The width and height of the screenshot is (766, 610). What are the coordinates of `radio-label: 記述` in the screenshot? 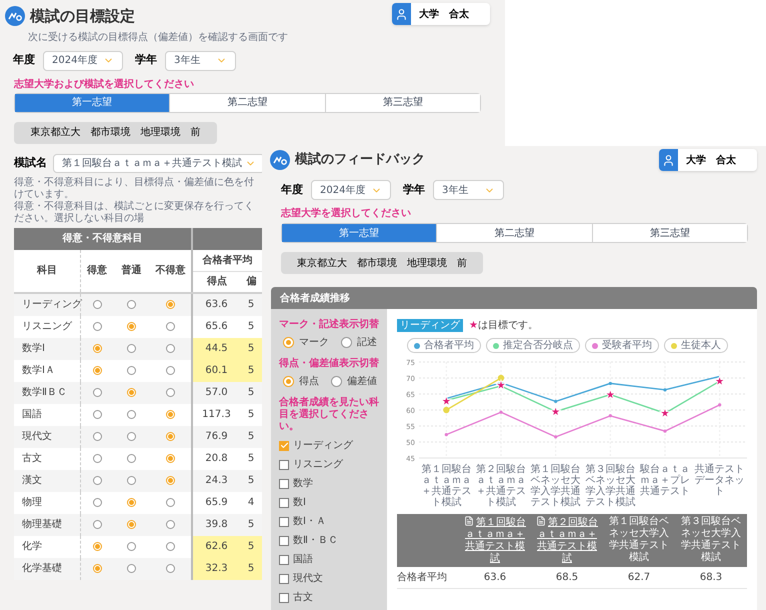 It's located at (367, 343).